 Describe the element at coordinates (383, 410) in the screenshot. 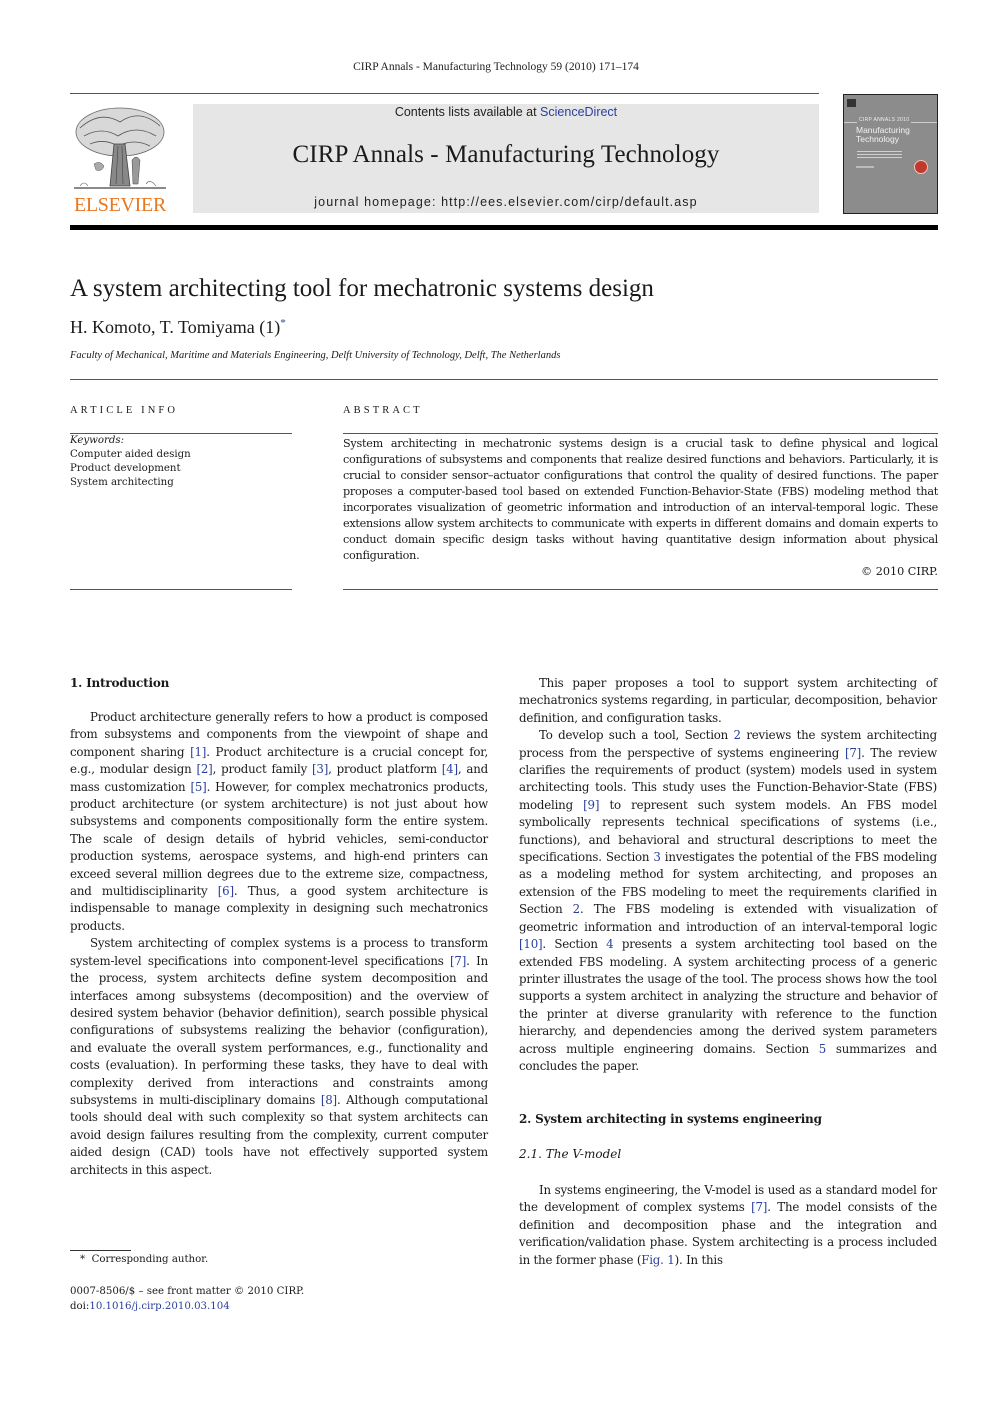

I see `abstract-label: ABSTRACT` at that location.